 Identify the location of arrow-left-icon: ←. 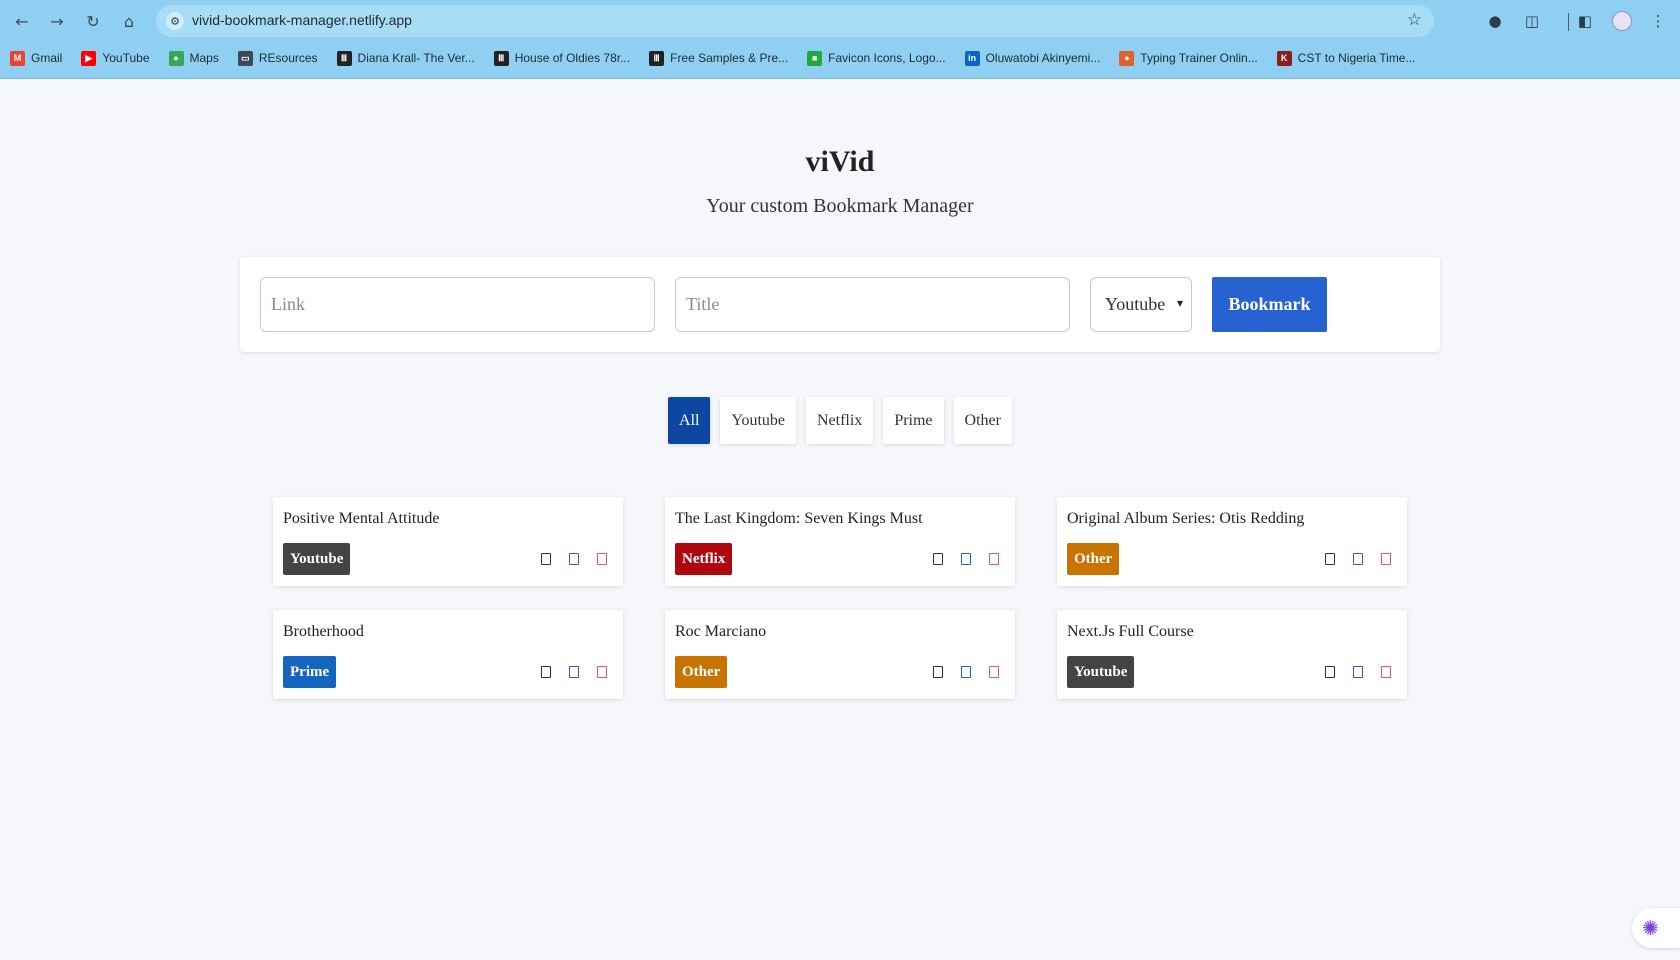
(22, 21).